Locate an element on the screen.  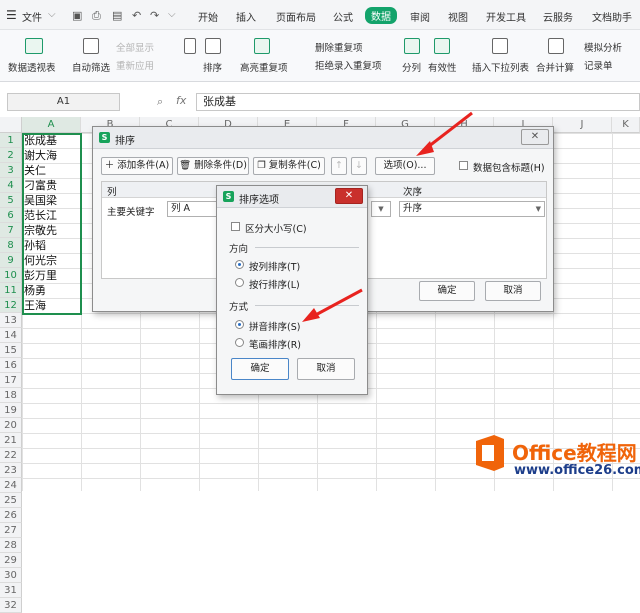
arrow-to-pinyin is located at coordinates (332, 305).